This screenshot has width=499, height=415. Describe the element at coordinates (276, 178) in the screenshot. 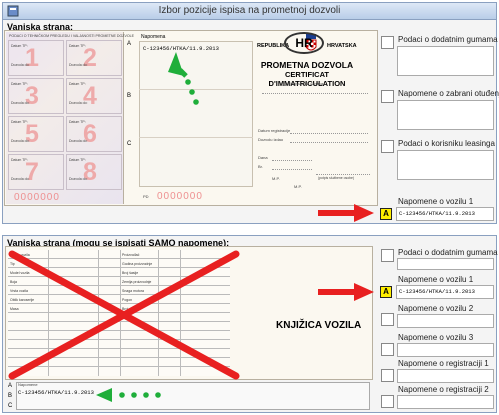

I see `mp-label-left: M.P.` at that location.